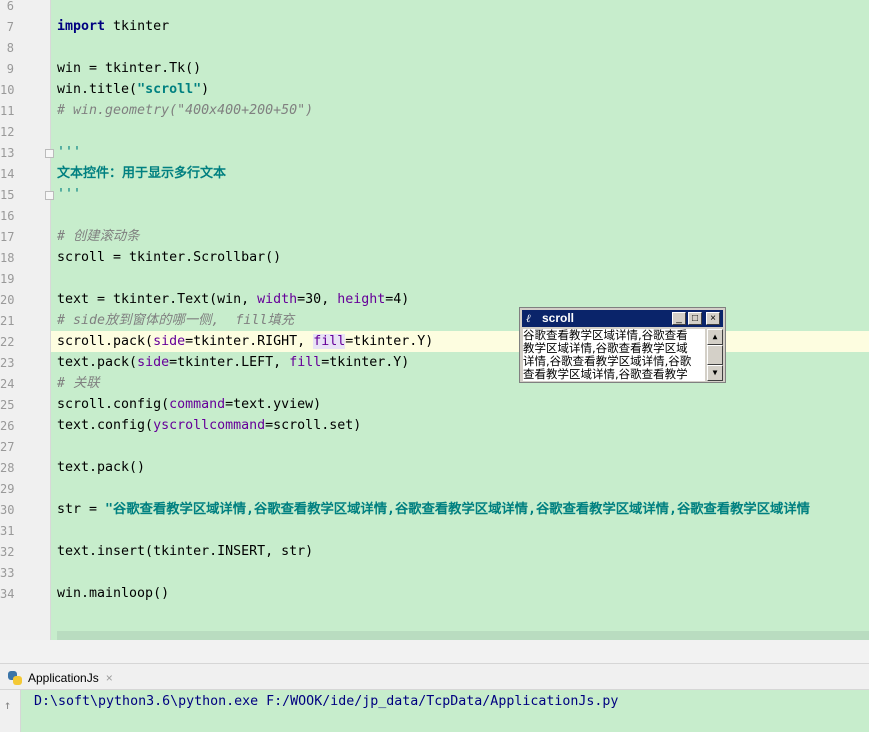 This screenshot has width=869, height=732. What do you see at coordinates (605, 374) in the screenshot?
I see `tk-text-line: 查看教学区域详情,谷歌查看教学` at bounding box center [605, 374].